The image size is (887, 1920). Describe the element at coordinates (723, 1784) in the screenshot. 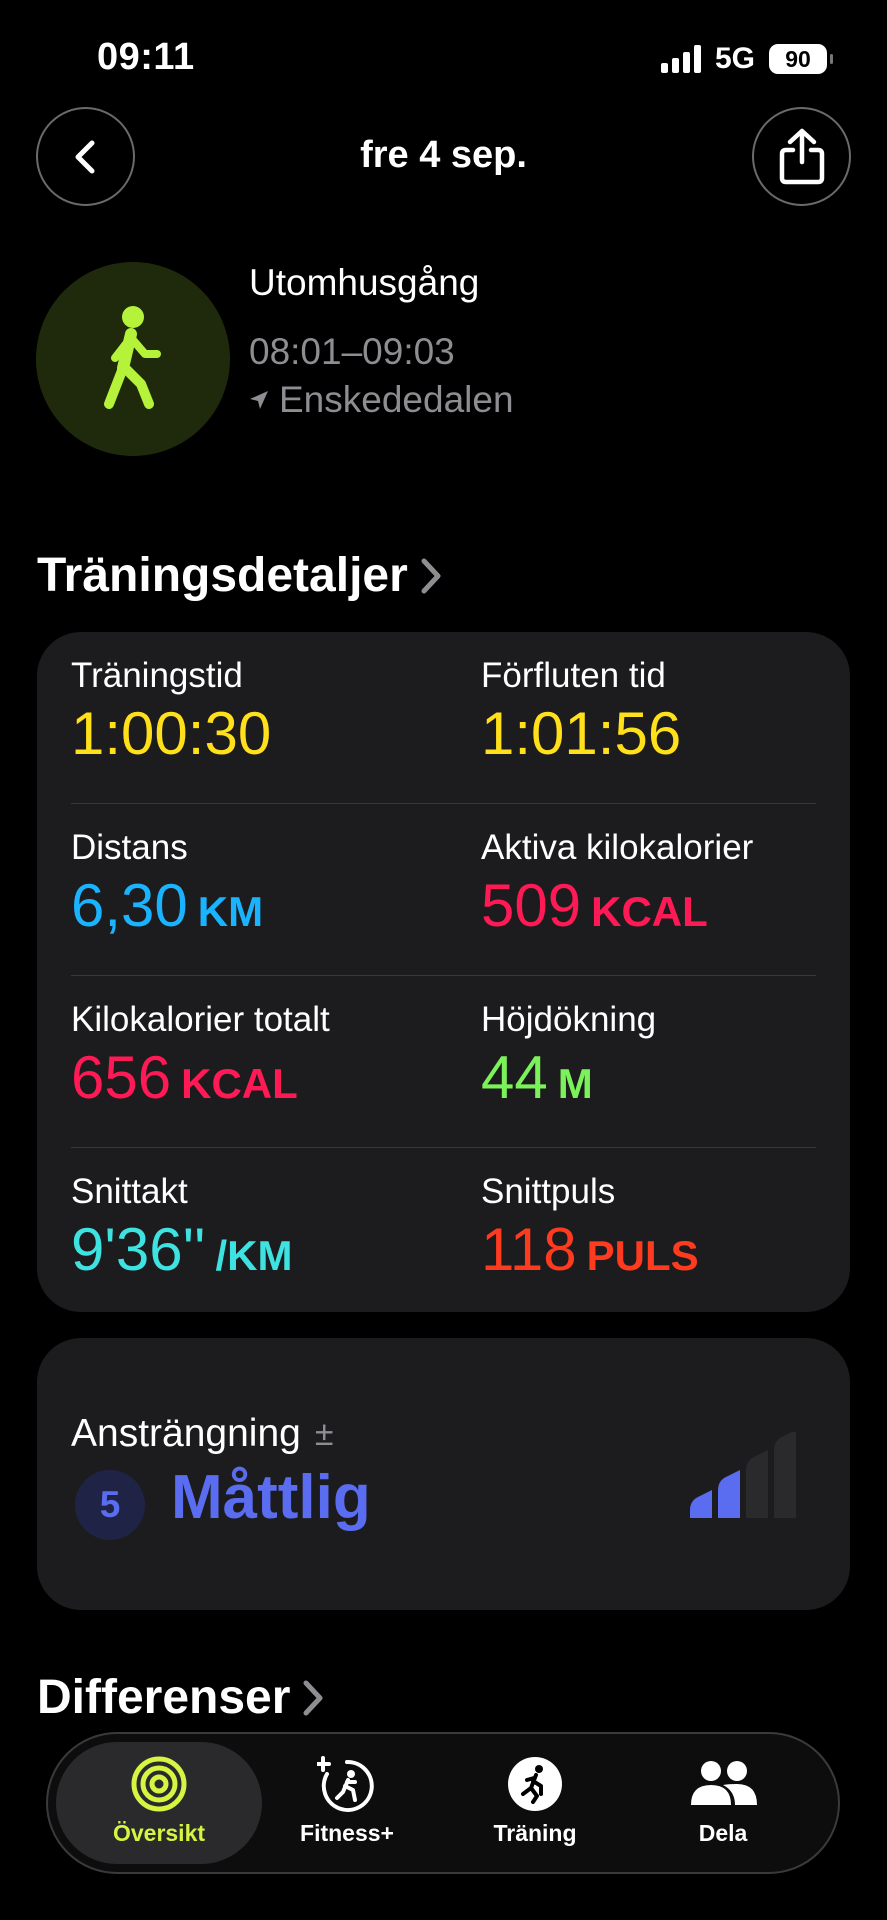

I see `people-icon` at that location.